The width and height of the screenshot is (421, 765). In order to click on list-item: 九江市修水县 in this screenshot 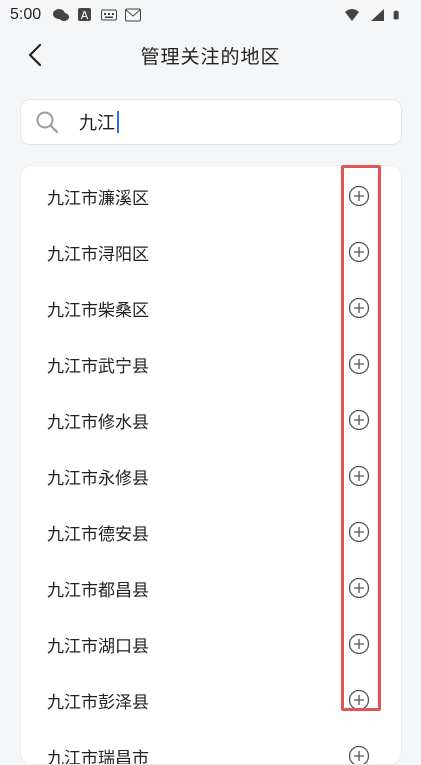, I will do `click(211, 420)`.